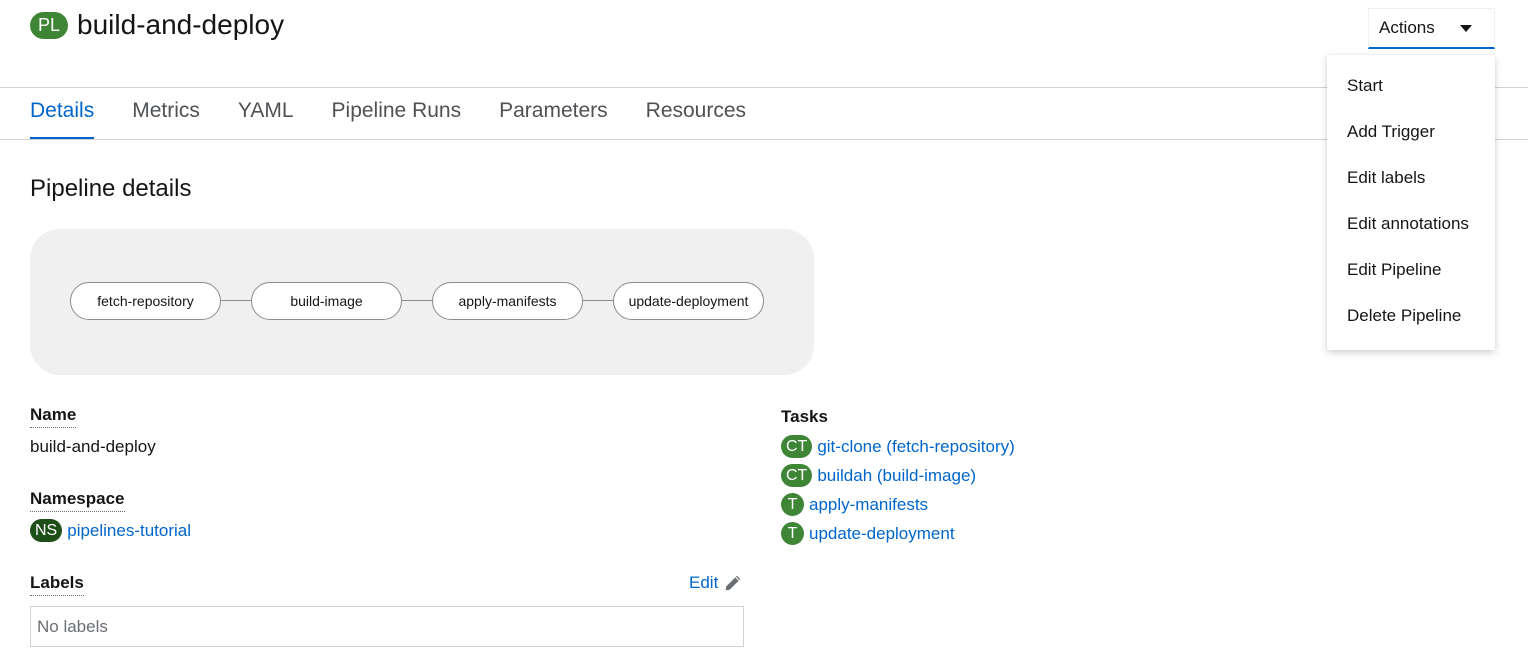 Image resolution: width=1528 pixels, height=672 pixels. What do you see at coordinates (882, 534) in the screenshot?
I see `task-link: update-deployment` at bounding box center [882, 534].